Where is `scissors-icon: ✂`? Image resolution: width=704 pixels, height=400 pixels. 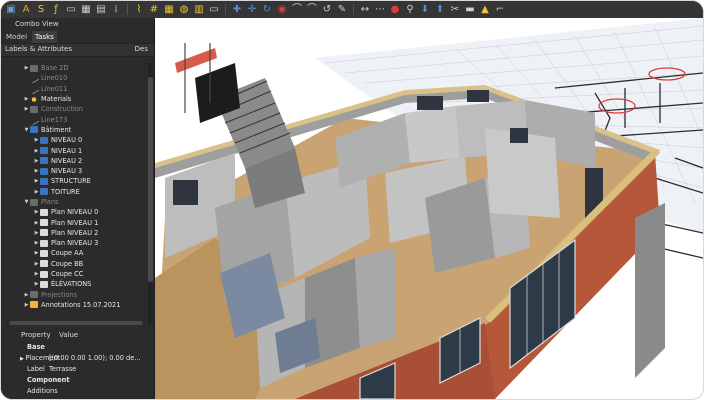
scissors-icon: ✂ is located at coordinates (455, 10).